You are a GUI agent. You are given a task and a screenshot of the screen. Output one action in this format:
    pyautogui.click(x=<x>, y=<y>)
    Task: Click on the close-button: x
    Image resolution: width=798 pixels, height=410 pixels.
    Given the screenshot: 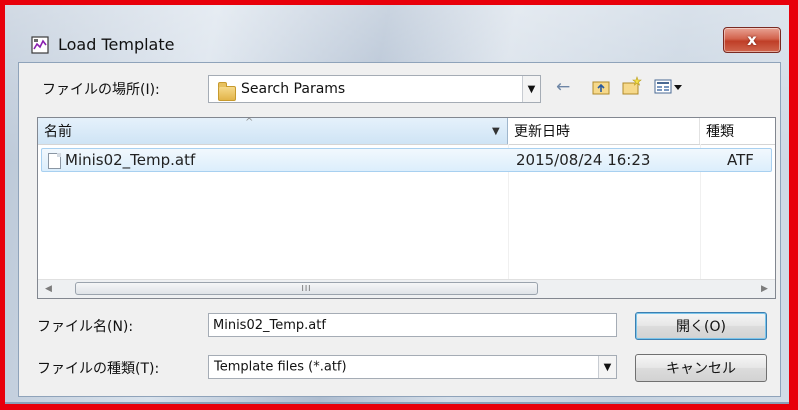 What is the action you would take?
    pyautogui.click(x=752, y=40)
    